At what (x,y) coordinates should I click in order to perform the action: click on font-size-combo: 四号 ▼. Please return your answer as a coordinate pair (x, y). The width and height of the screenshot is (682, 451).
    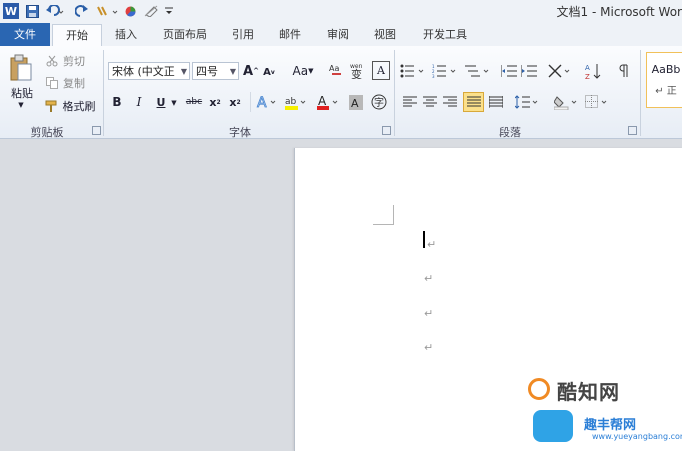
    Looking at the image, I should click on (215, 71).